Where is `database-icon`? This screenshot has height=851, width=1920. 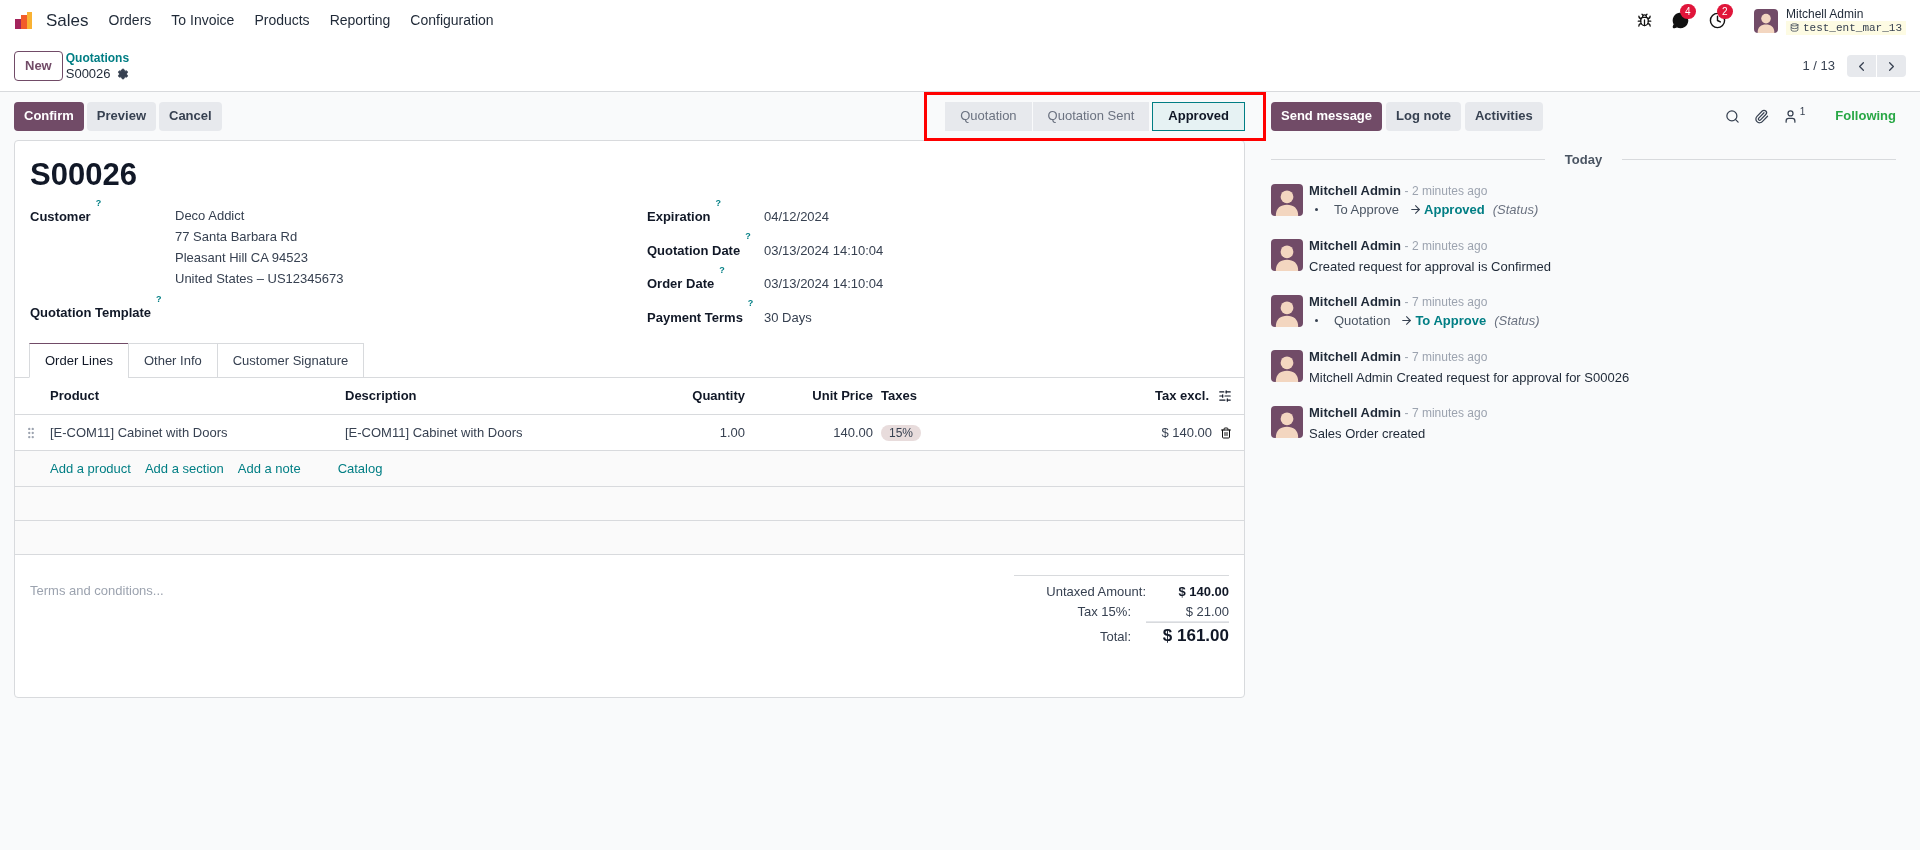
database-icon is located at coordinates (1794, 27).